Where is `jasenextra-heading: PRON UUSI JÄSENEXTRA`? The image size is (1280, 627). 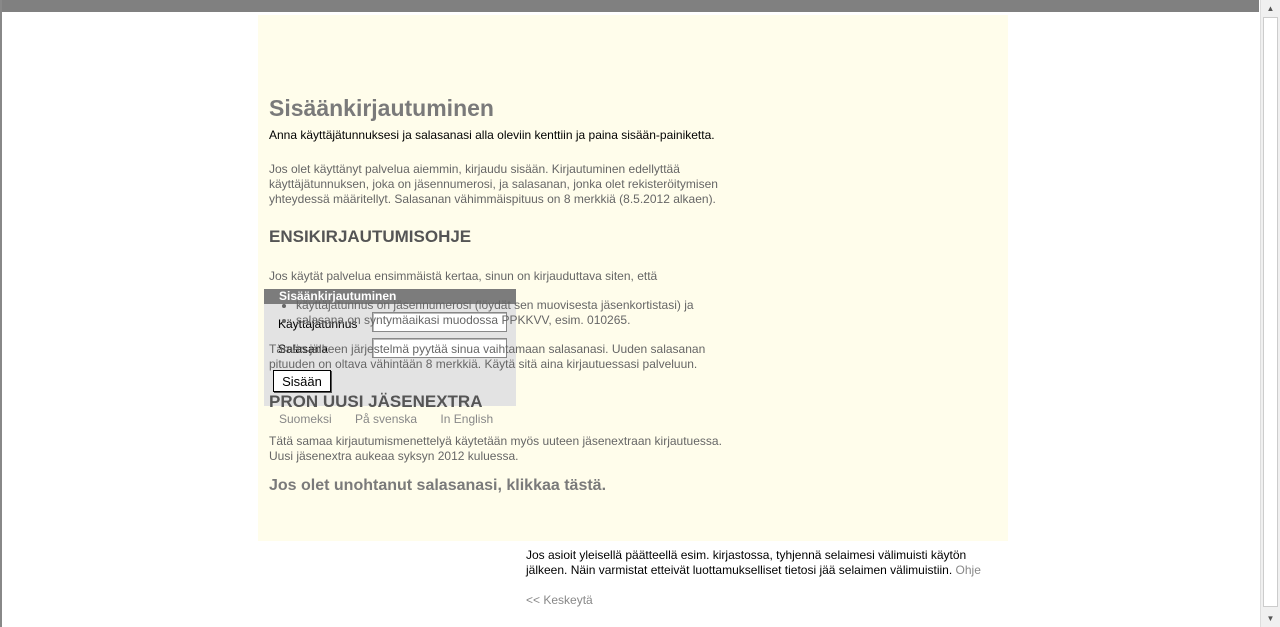
jasenextra-heading: PRON UUSI JÄSENEXTRA is located at coordinates (376, 401).